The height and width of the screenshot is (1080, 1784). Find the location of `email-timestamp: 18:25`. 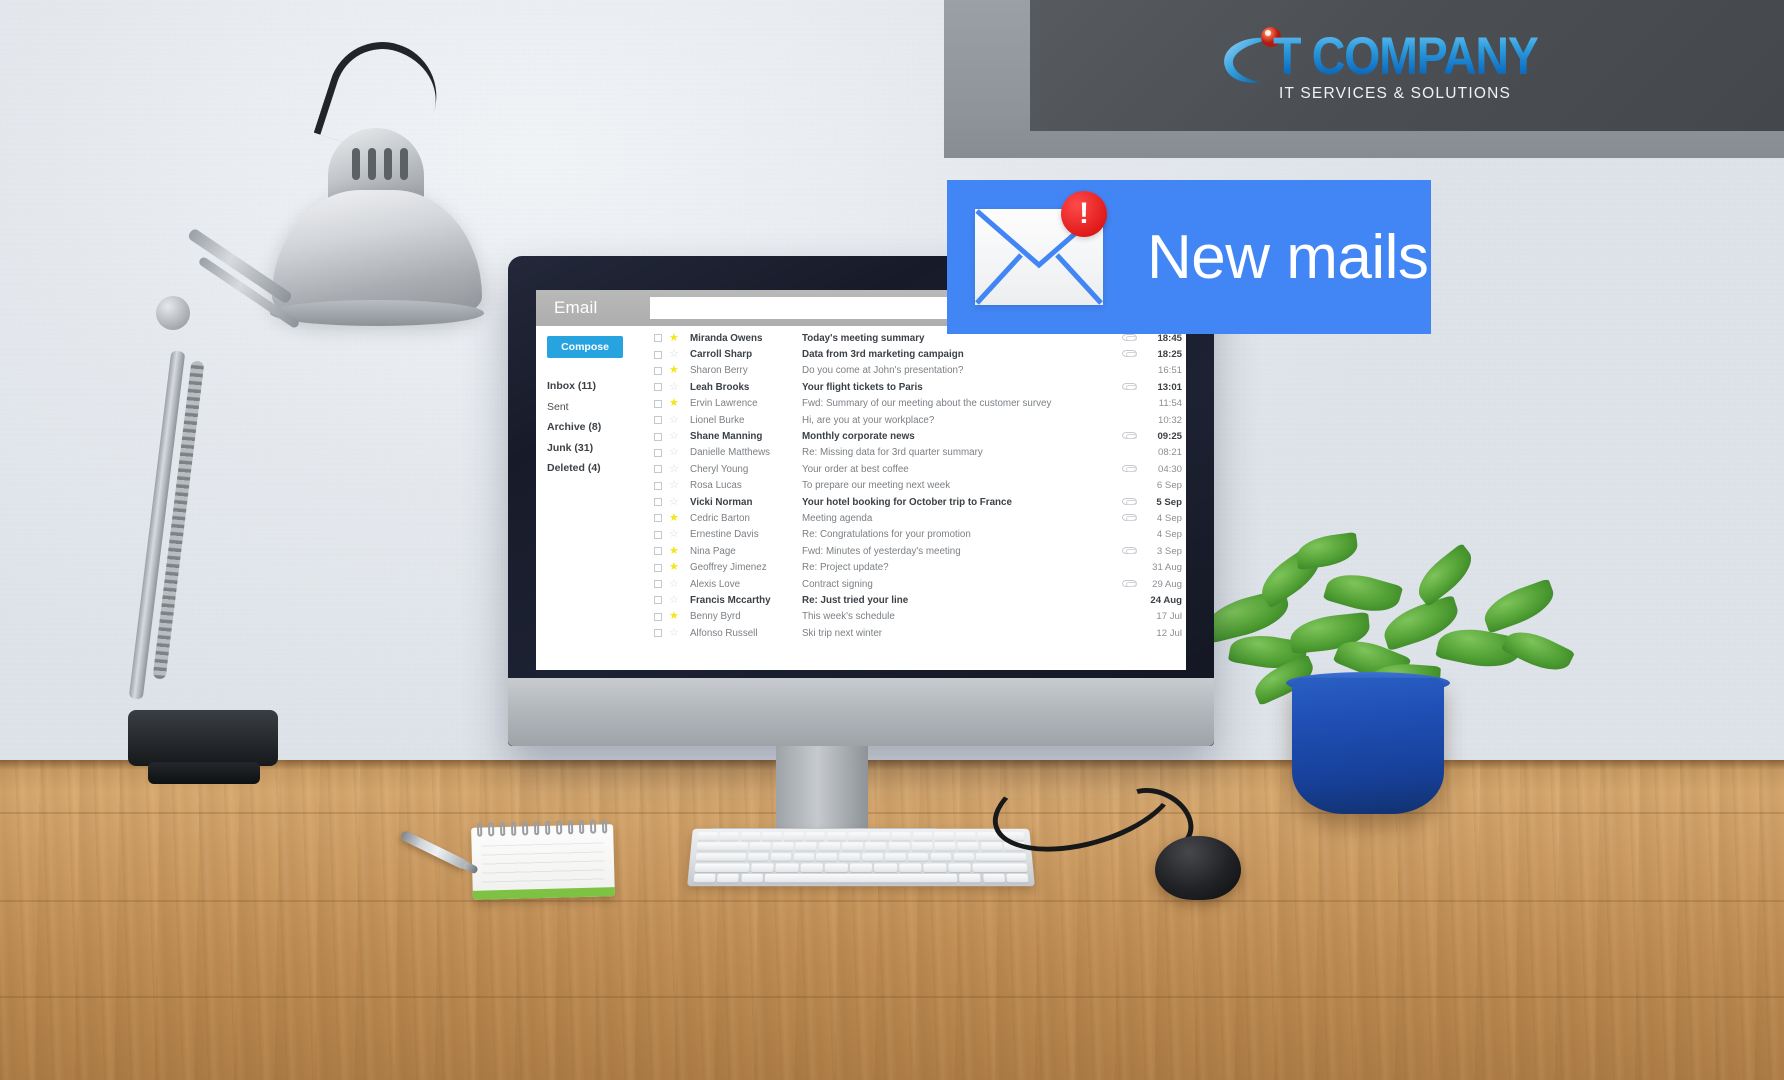

email-timestamp: 18:25 is located at coordinates (1169, 355).